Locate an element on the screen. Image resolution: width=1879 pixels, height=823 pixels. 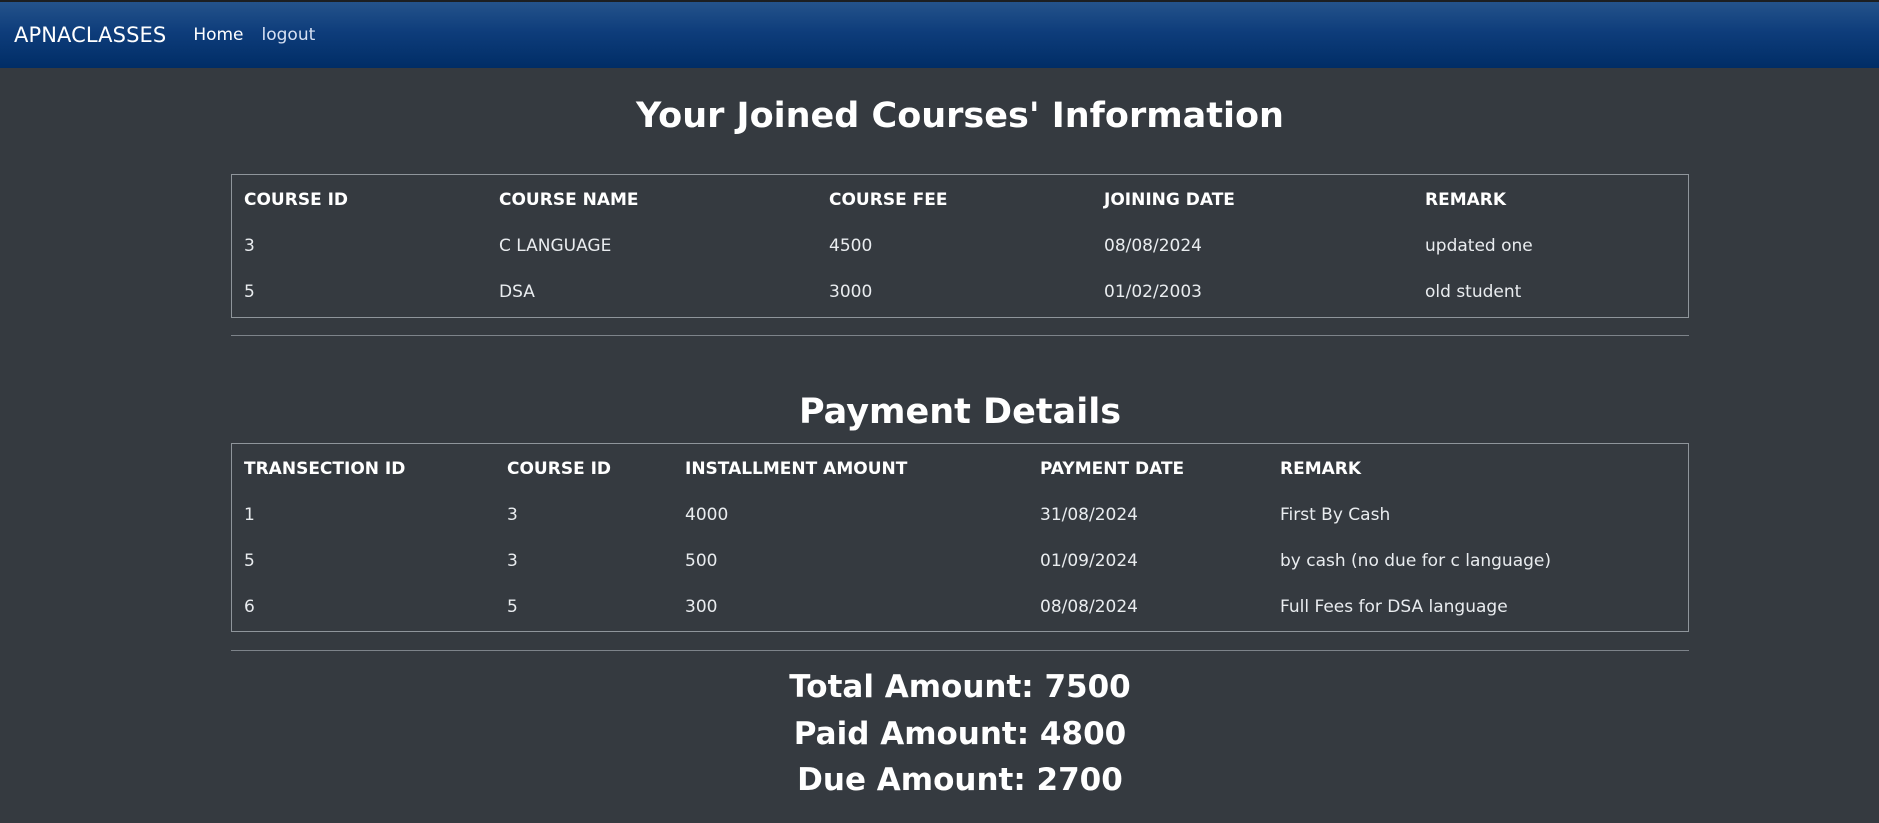
column-header-joining-date: JOINING DATE is located at coordinates (1169, 200).